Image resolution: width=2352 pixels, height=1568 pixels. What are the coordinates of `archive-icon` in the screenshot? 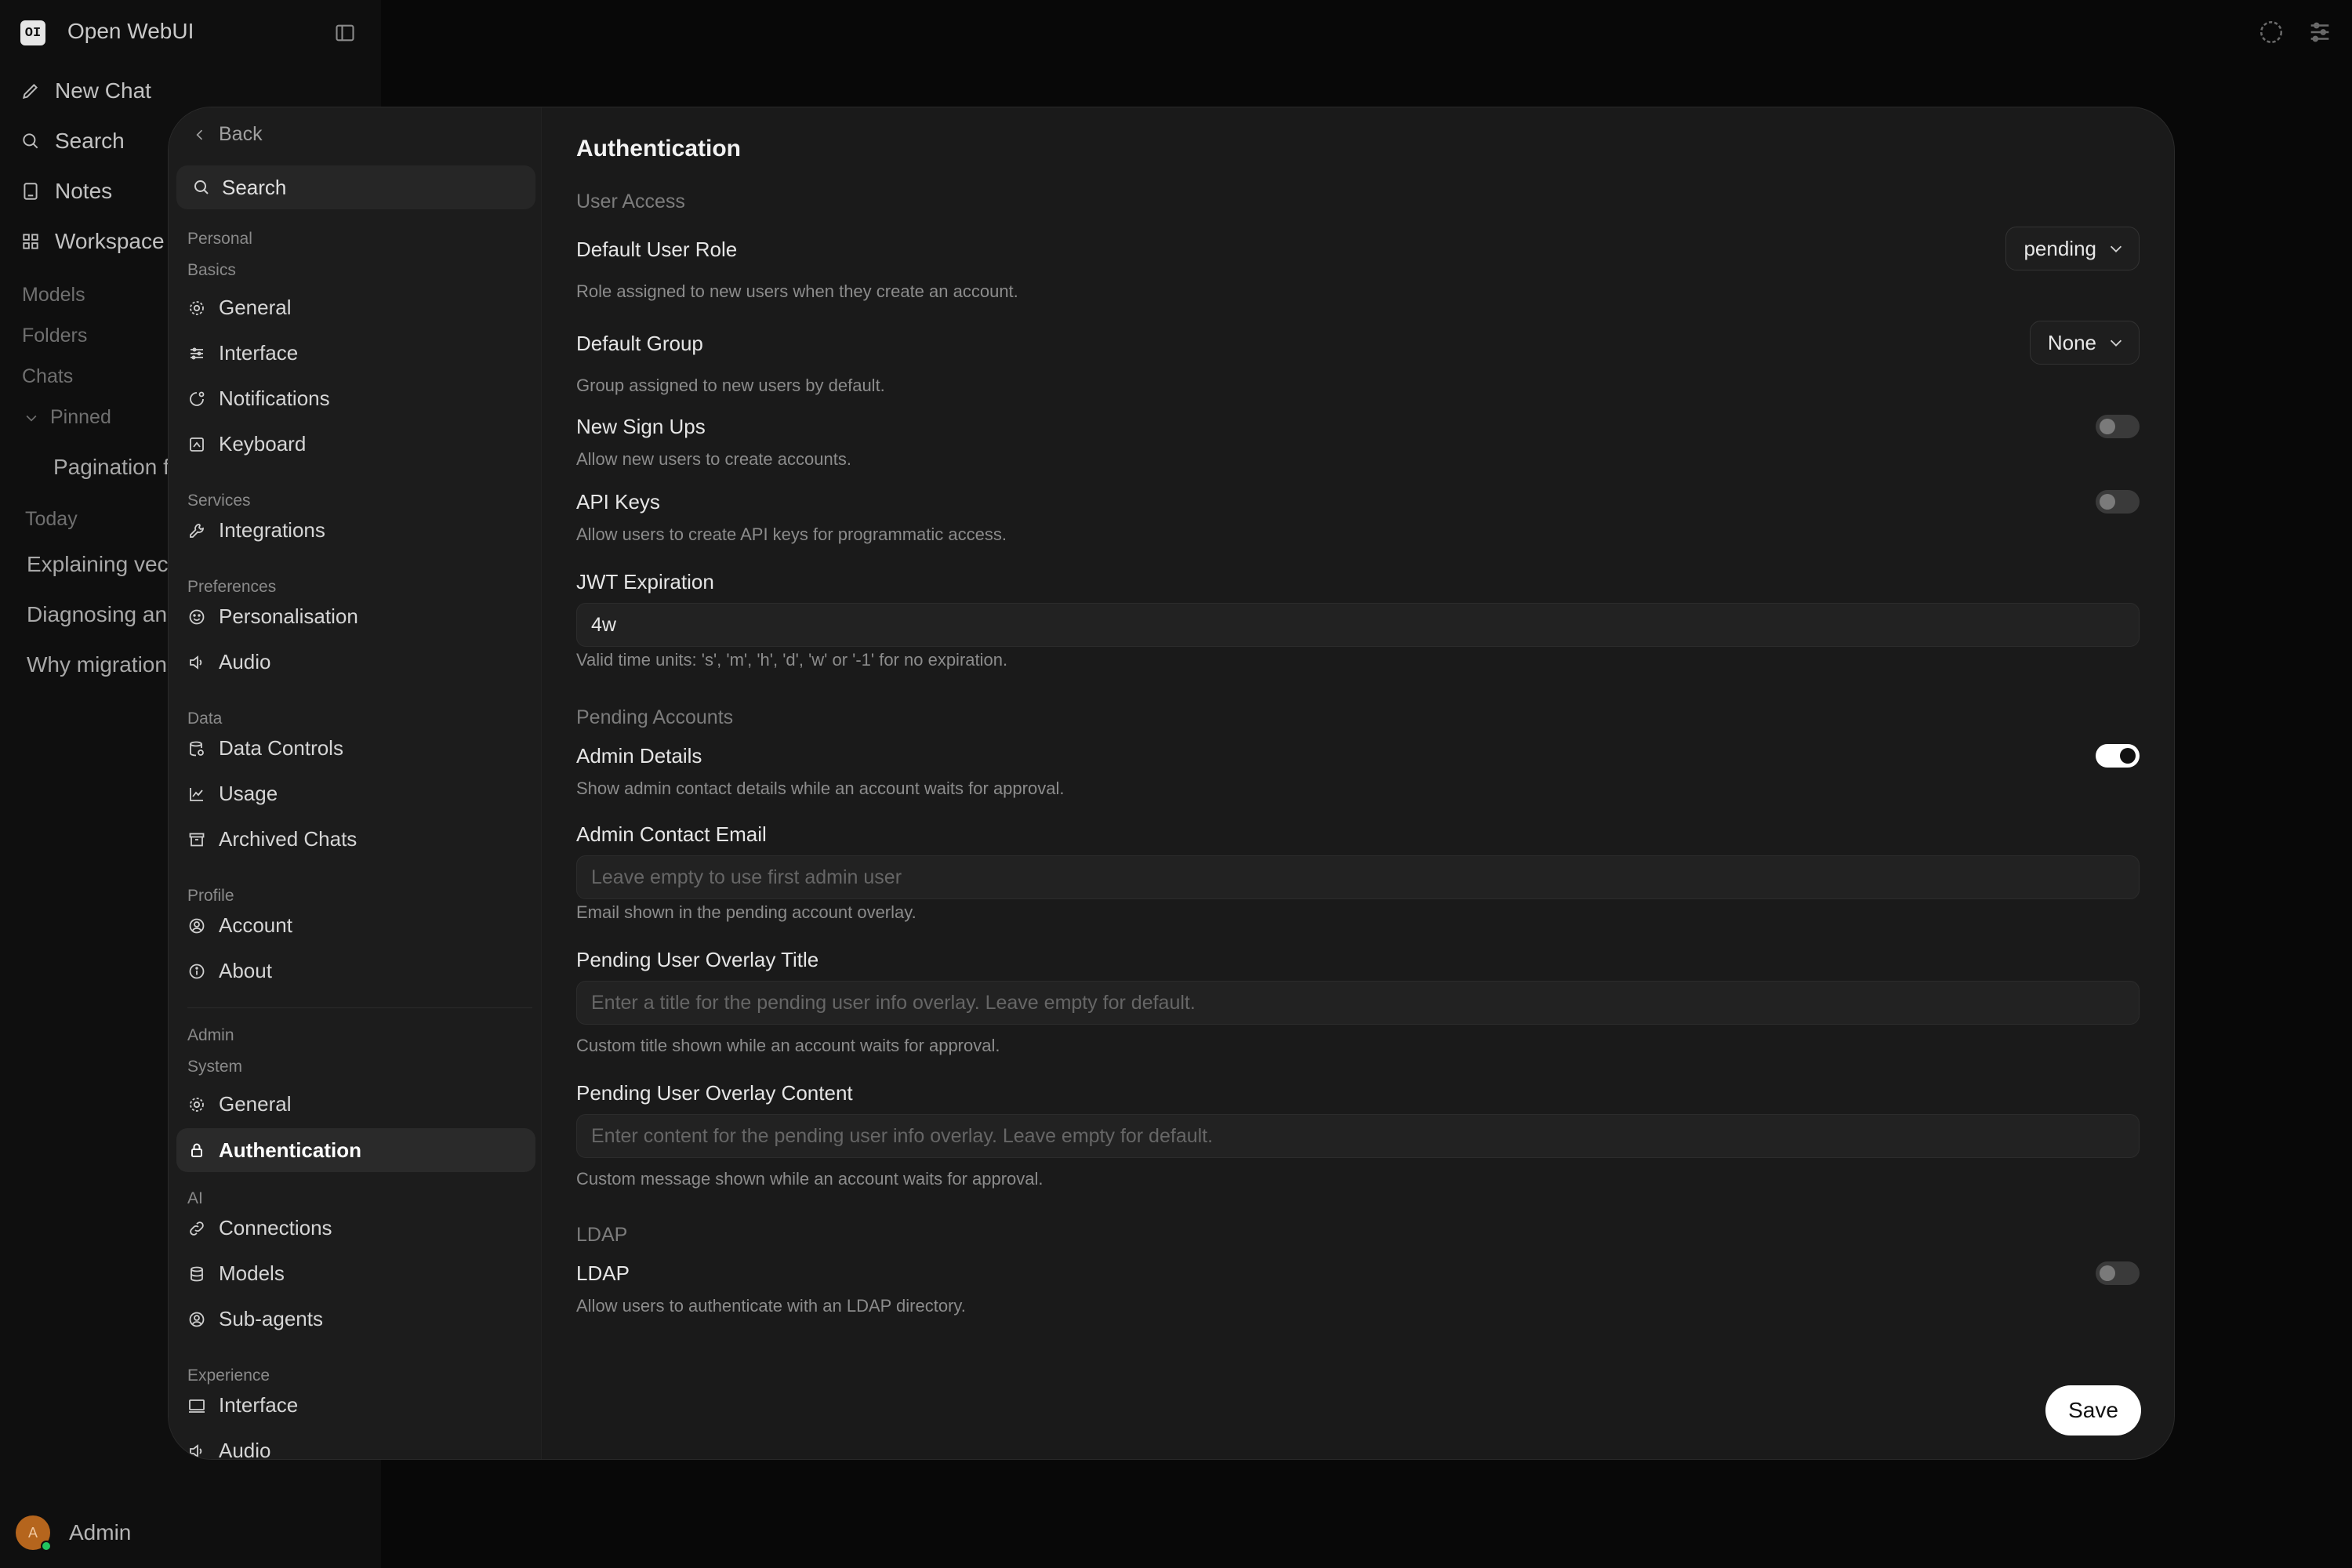 It's located at (197, 839).